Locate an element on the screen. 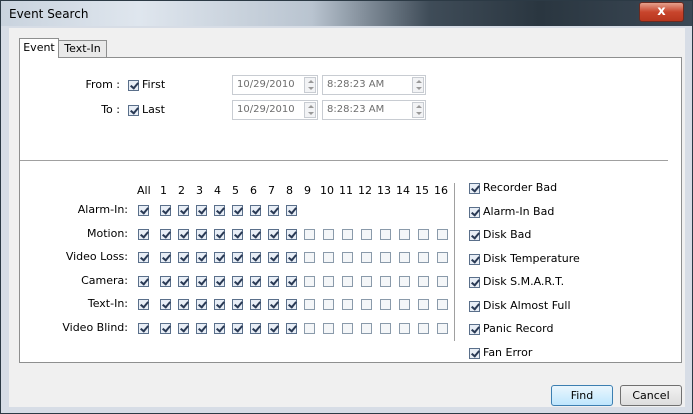 This screenshot has height=414, width=693. to-last-checkbox is located at coordinates (133, 110).